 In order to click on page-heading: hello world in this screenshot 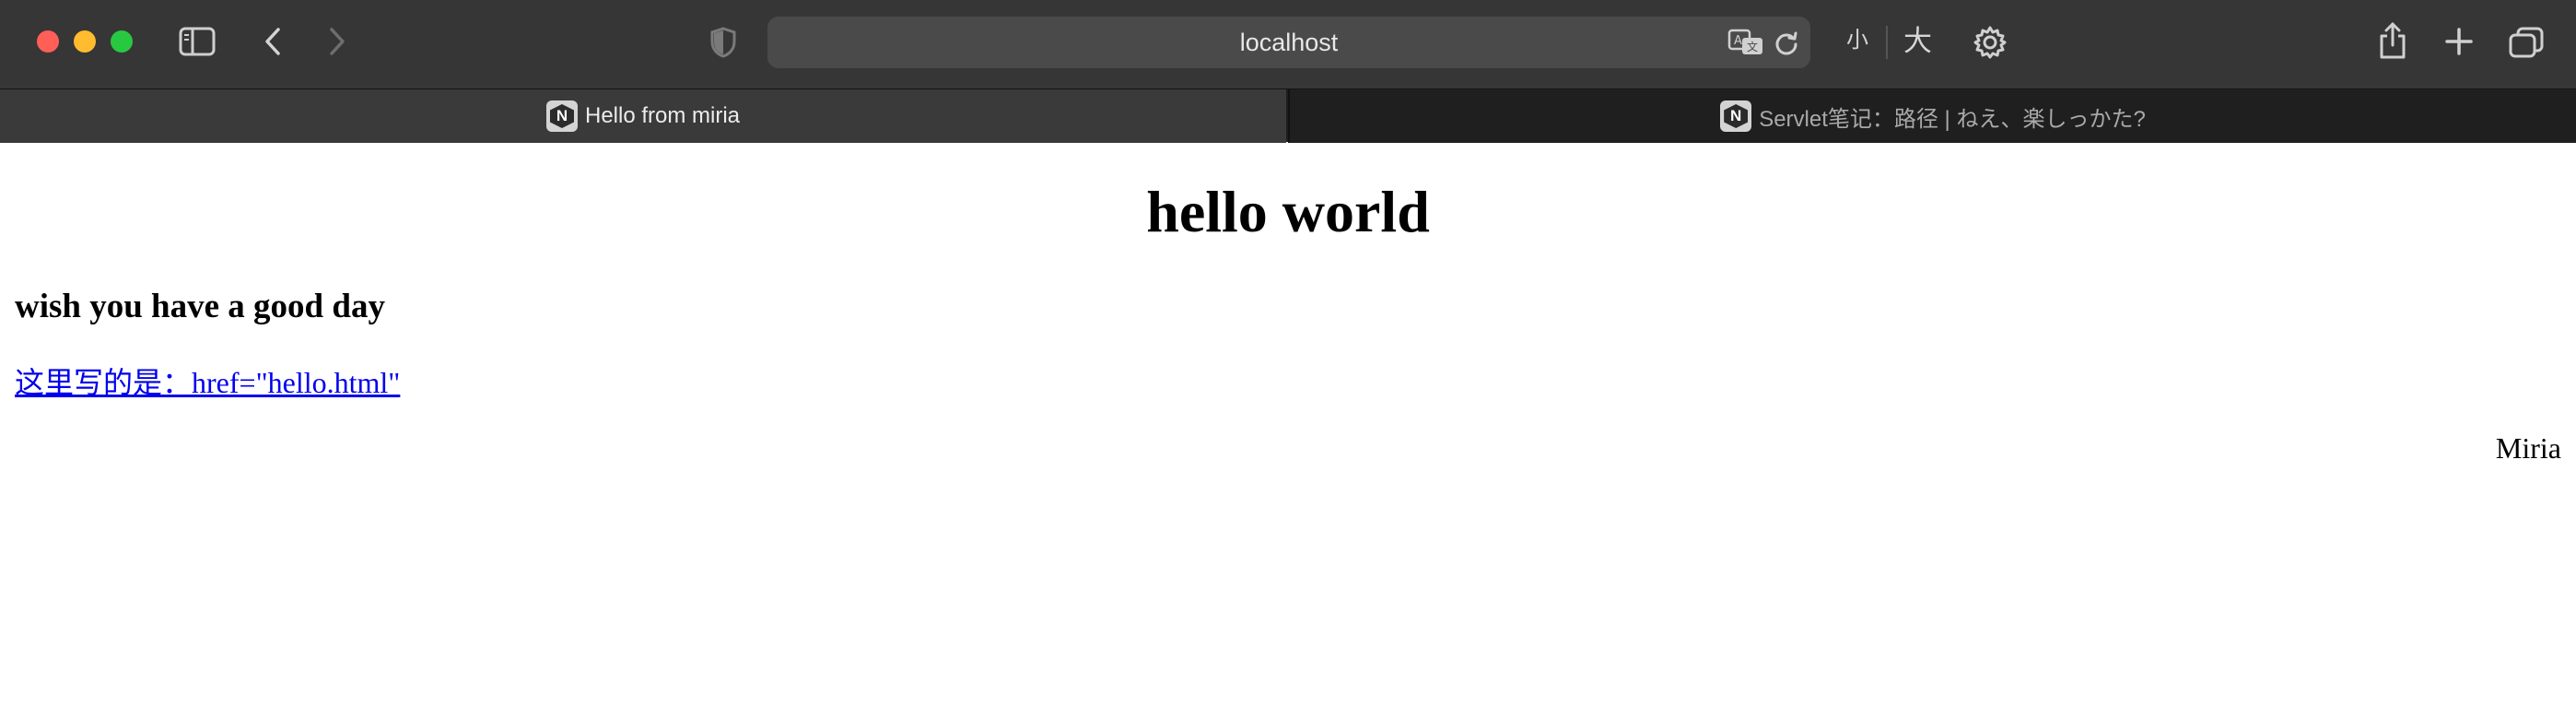, I will do `click(1288, 211)`.